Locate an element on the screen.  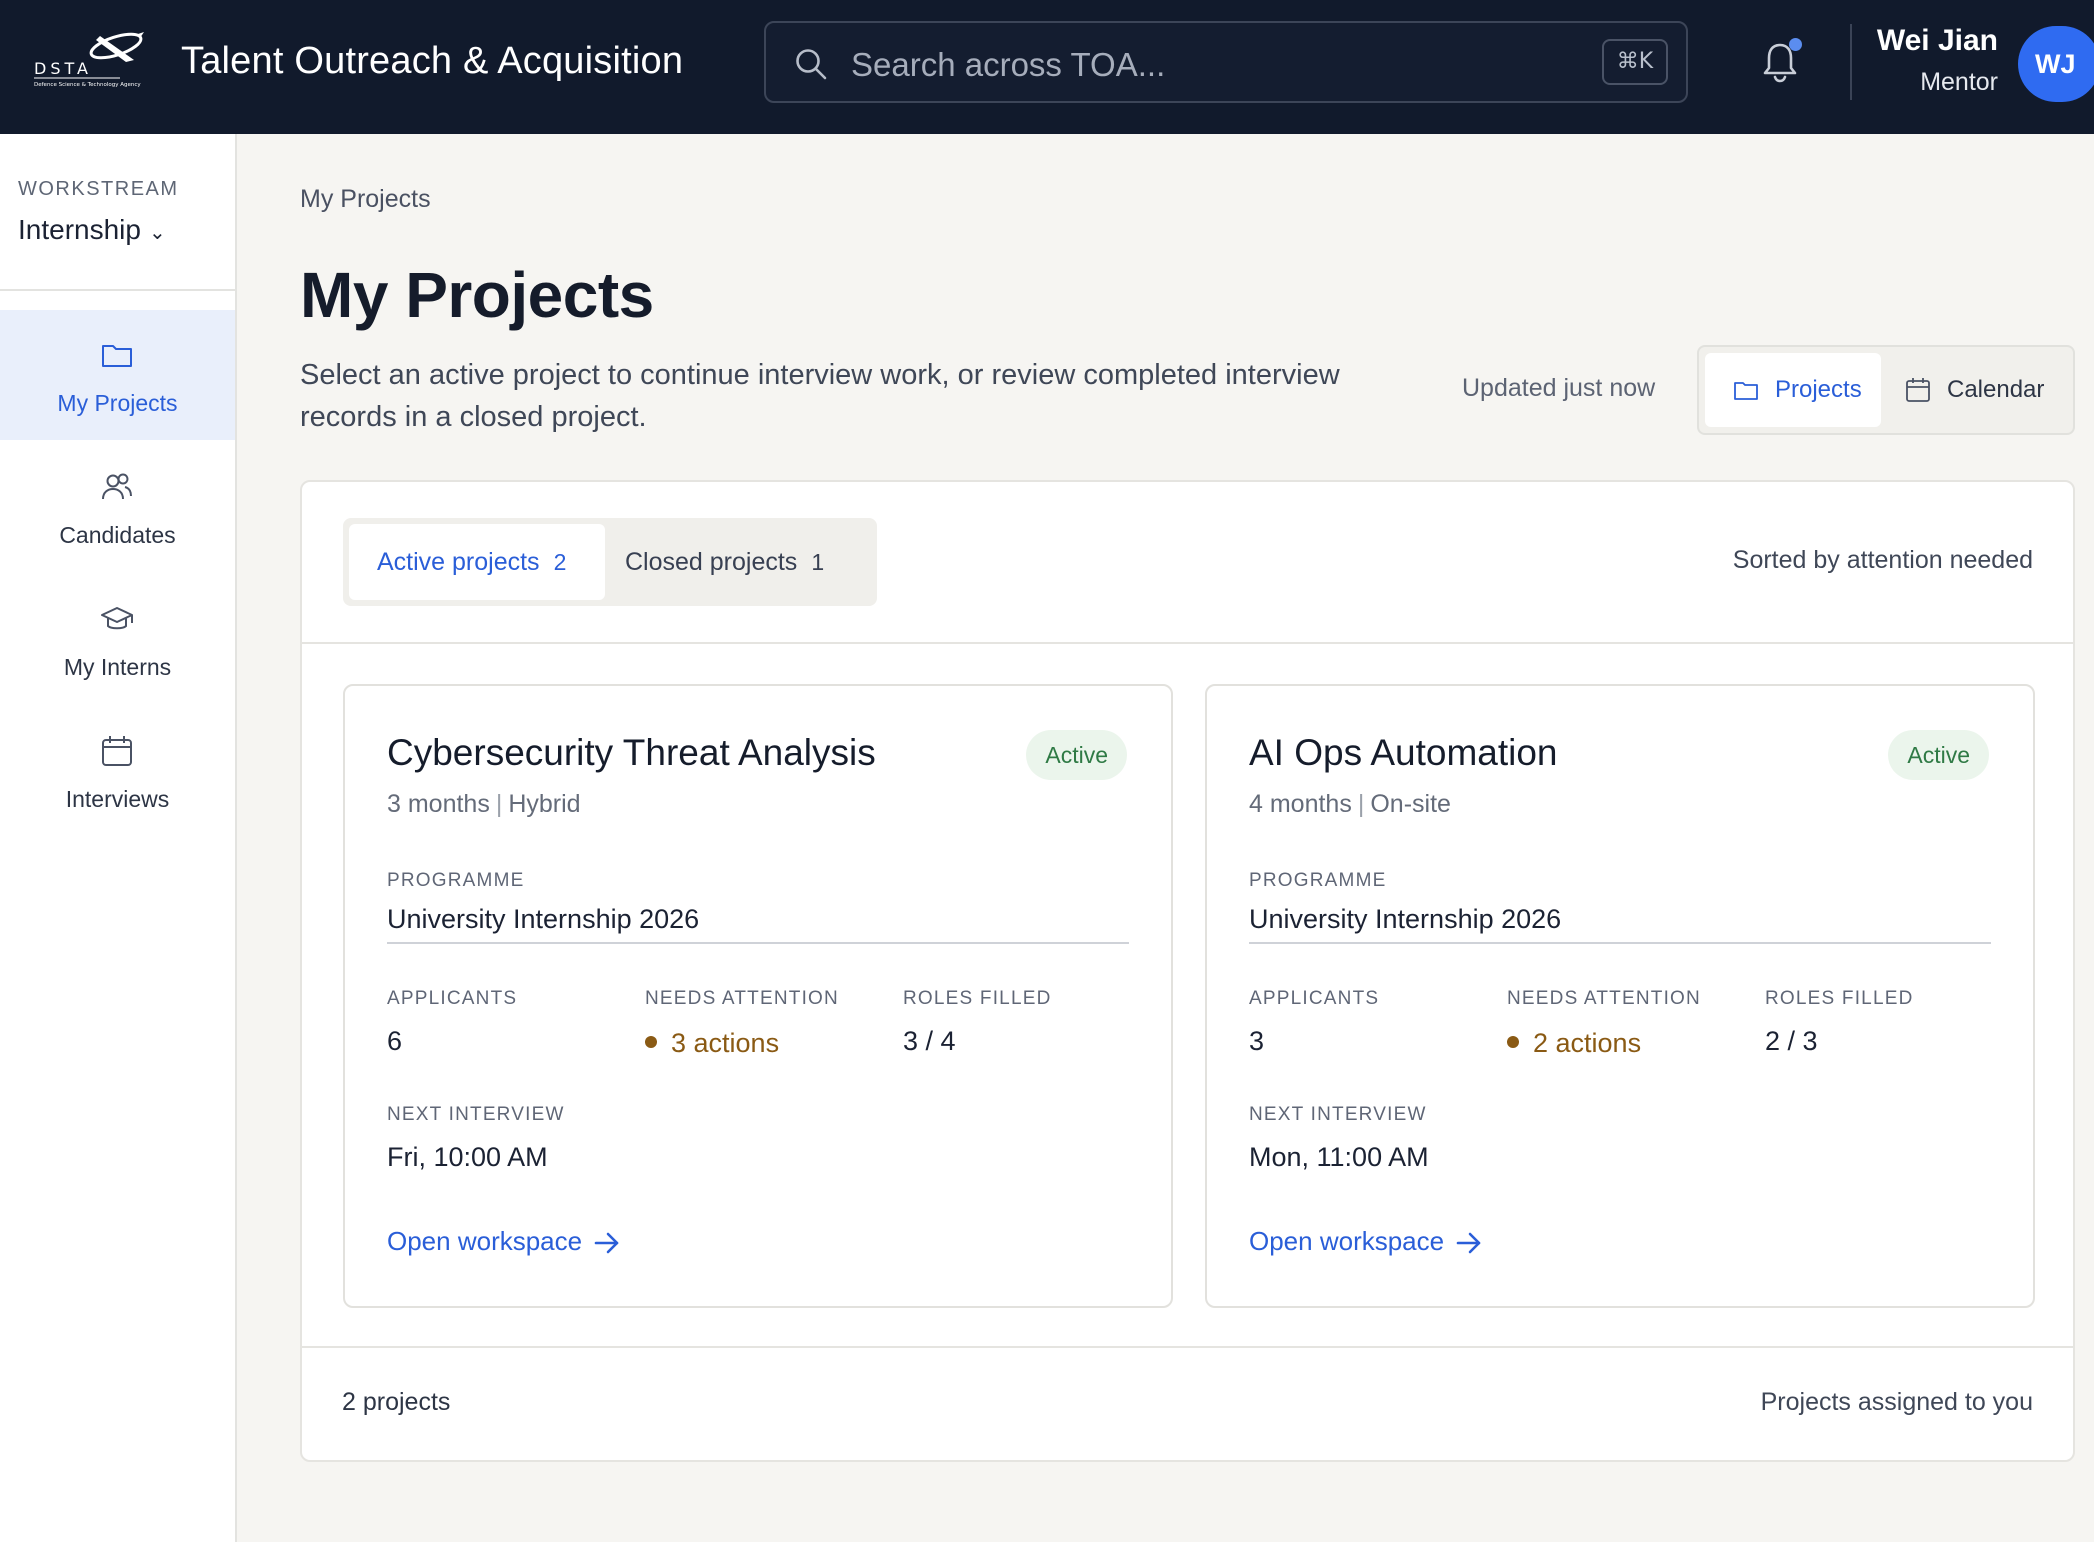
attention-text: 3 actions is located at coordinates (725, 1043).